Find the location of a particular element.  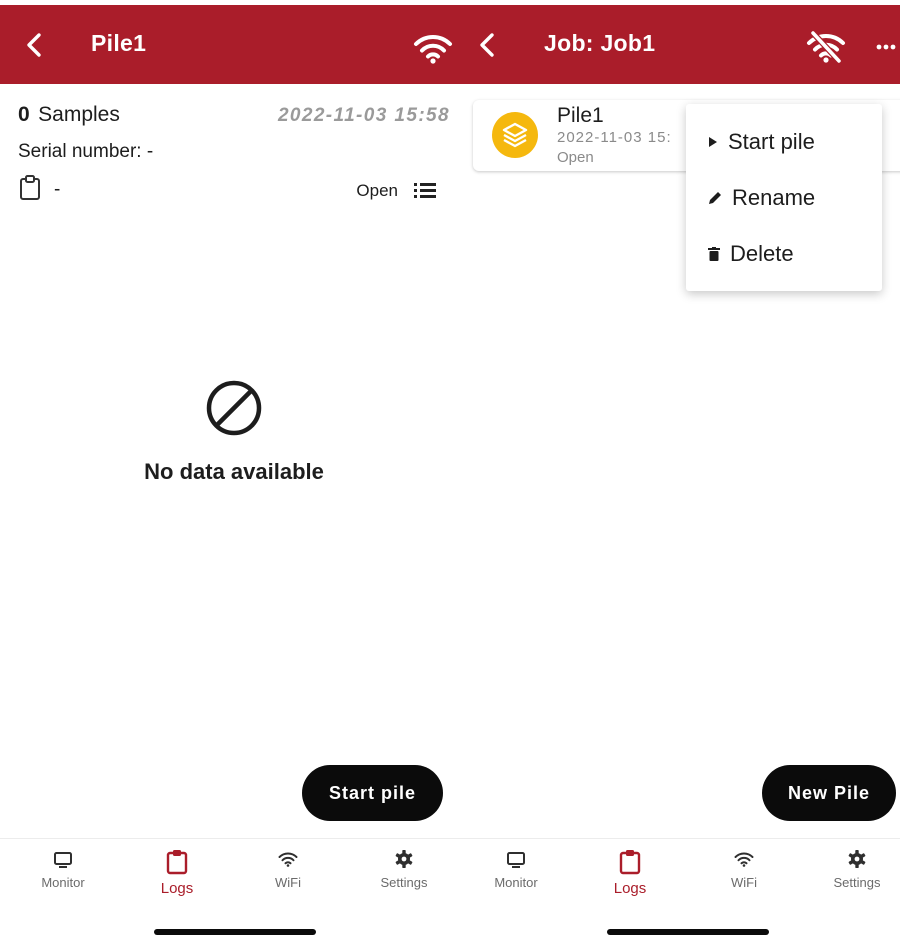

app-header: Job: Job1 is located at coordinates (680, 44).